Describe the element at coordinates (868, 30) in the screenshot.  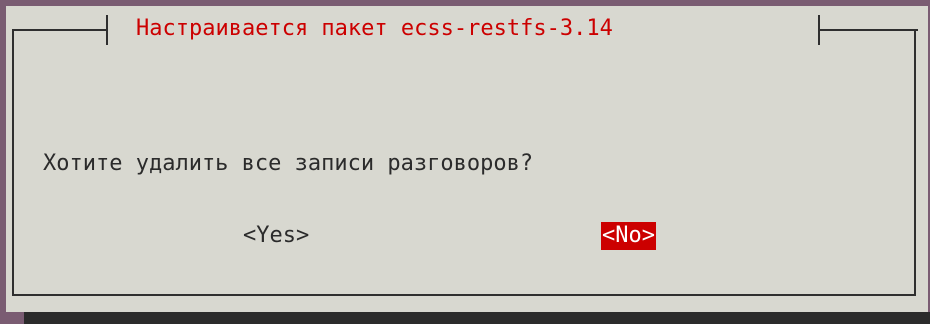
I see `frame-top-right-line` at that location.